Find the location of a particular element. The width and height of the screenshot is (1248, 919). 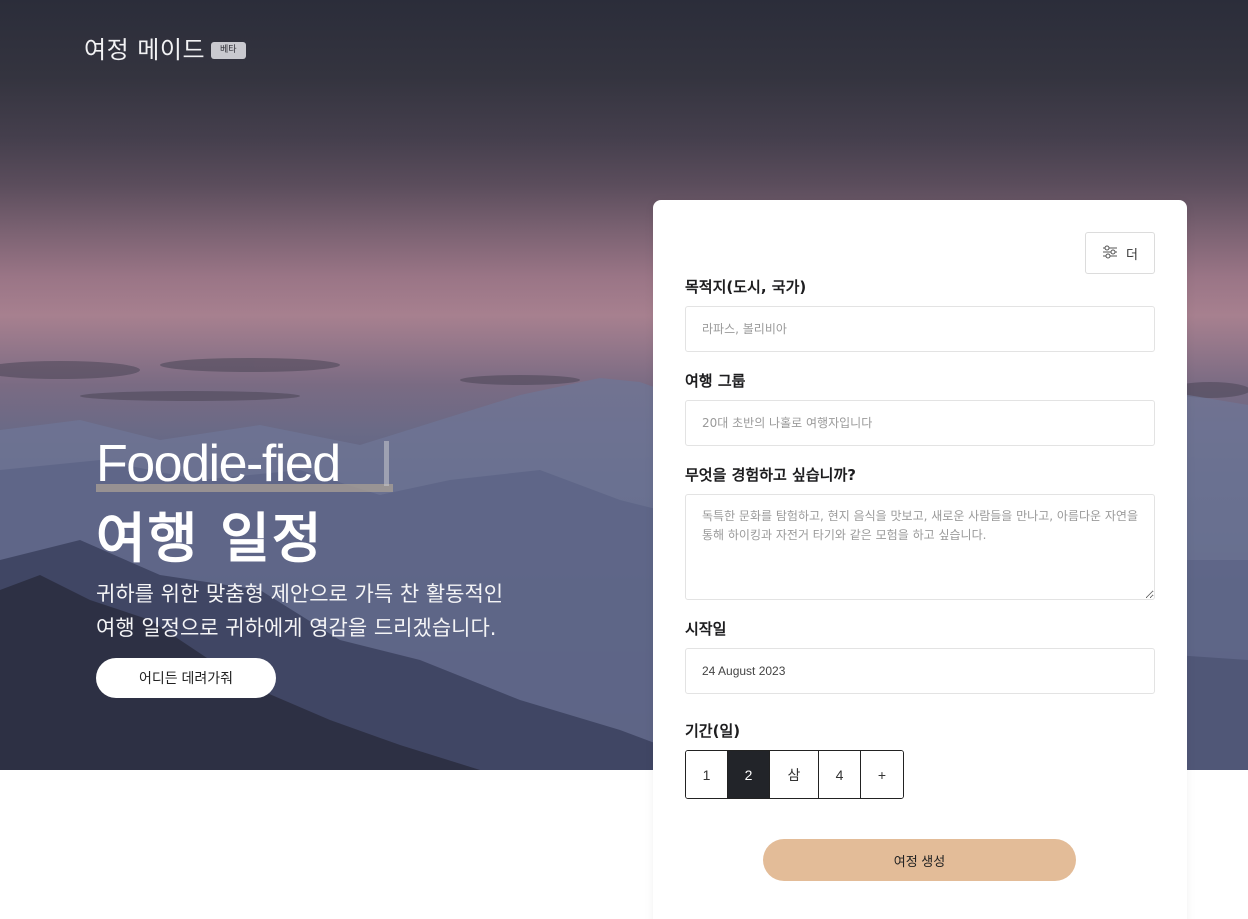

start-date-label: 시작일 is located at coordinates (706, 629).